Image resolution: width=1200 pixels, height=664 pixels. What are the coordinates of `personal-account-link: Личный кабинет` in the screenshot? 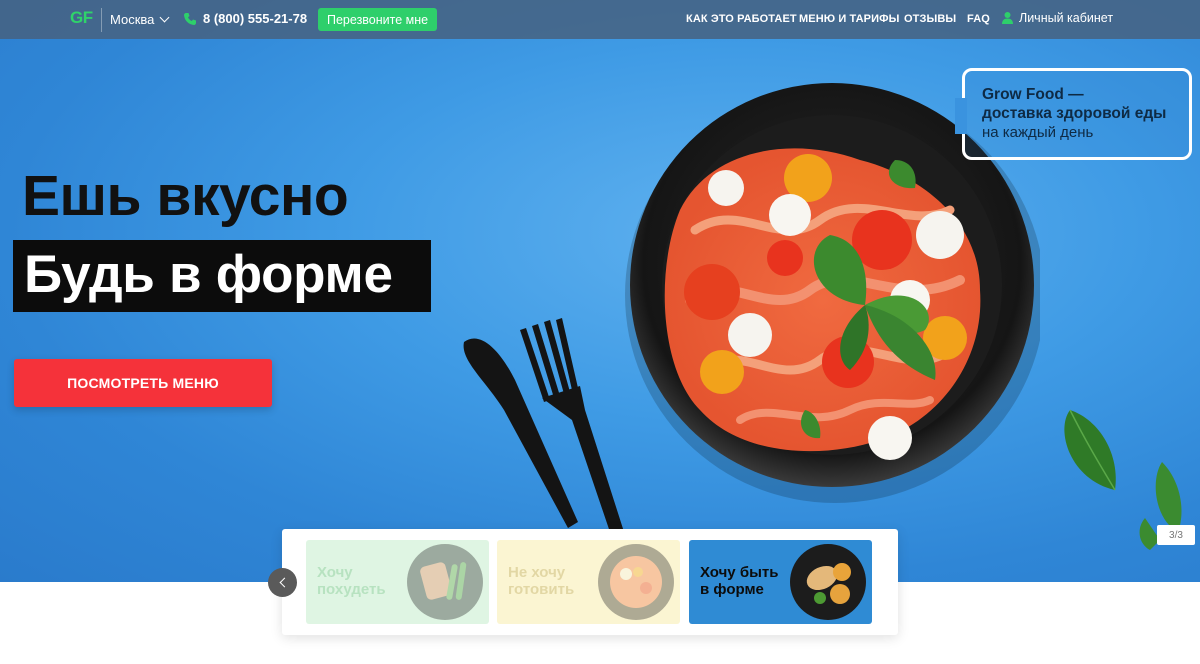 It's located at (1057, 18).